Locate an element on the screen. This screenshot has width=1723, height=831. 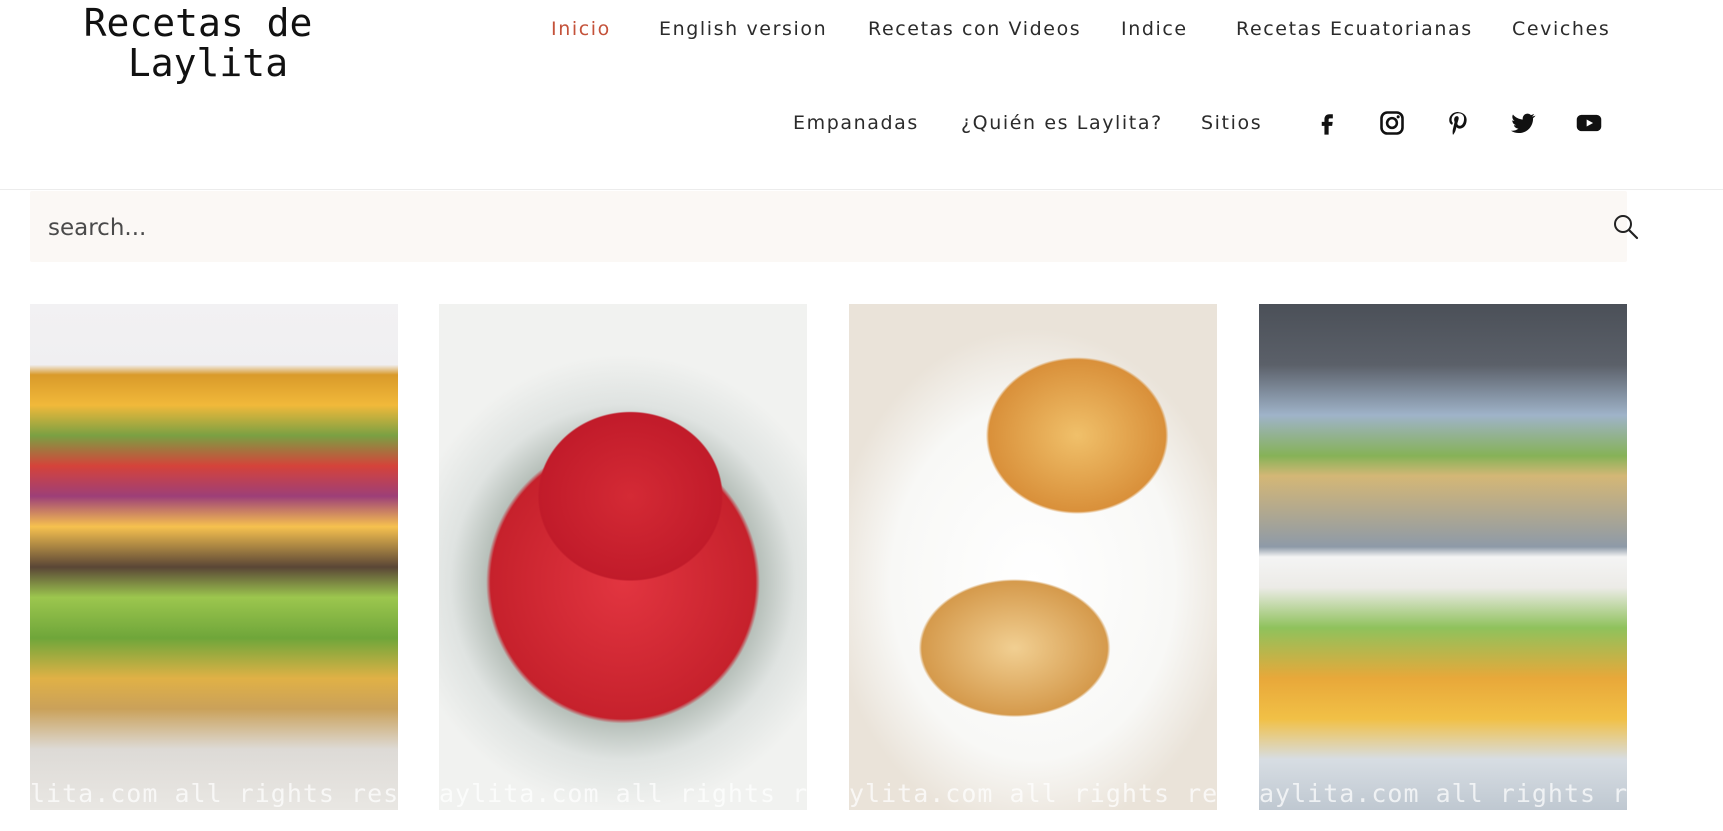
twitter-icon is located at coordinates (1523, 123).